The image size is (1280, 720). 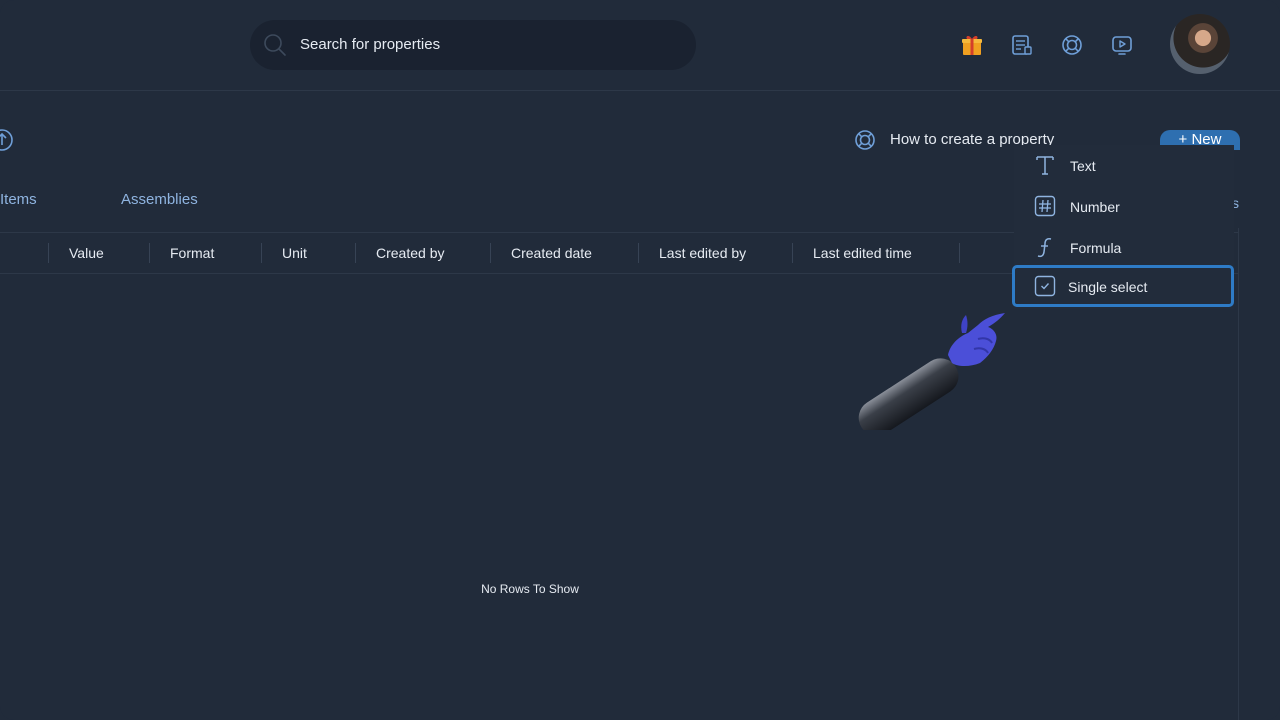 I want to click on formula-icon, so click(x=1044, y=248).